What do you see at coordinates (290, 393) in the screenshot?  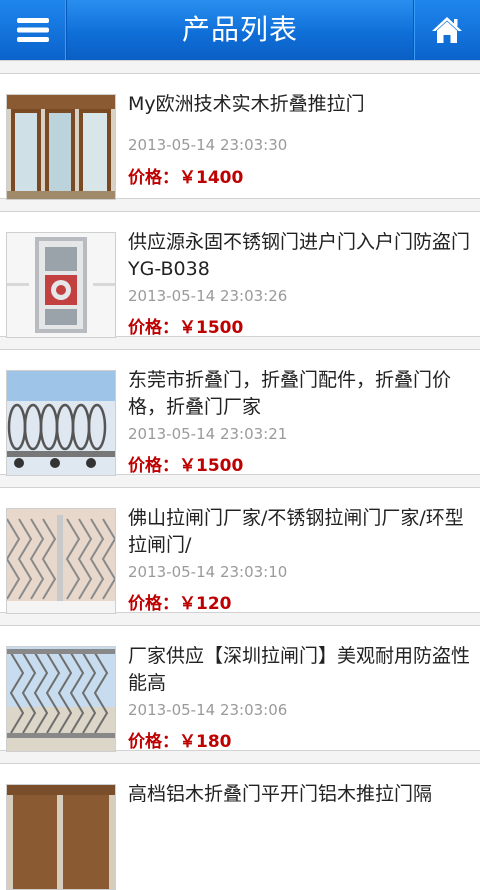 I see `product-name: 东莞市折叠门，折叠门配件，折叠门价格，折叠门厂家` at bounding box center [290, 393].